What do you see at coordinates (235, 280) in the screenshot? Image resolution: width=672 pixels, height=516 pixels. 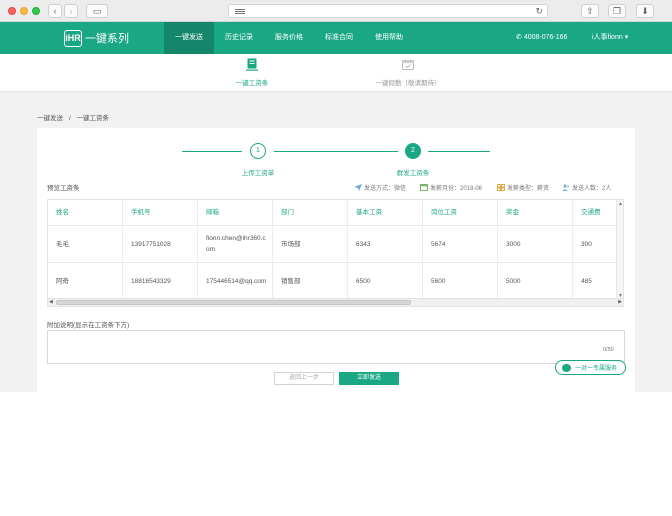 I see `table-cell: 175446514@qq.com` at bounding box center [235, 280].